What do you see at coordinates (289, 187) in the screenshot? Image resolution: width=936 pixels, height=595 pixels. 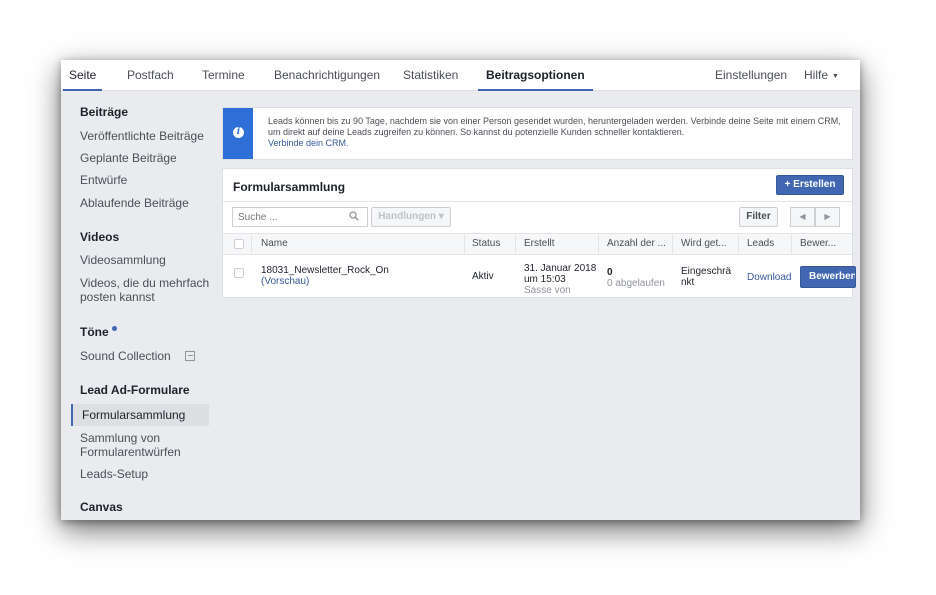 I see `panel-title: Formularsammlung` at bounding box center [289, 187].